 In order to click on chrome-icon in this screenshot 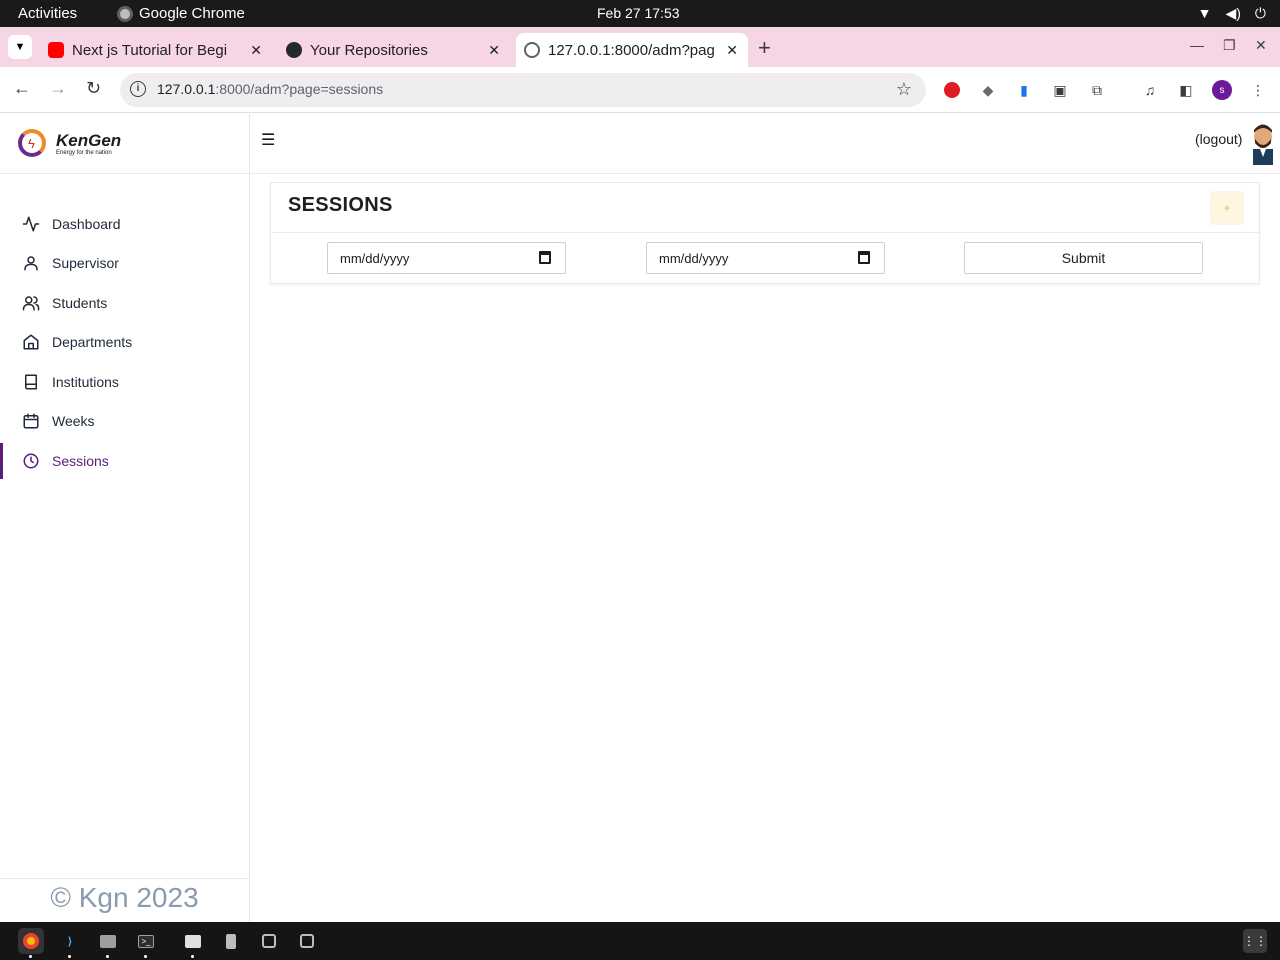, I will do `click(31, 941)`.